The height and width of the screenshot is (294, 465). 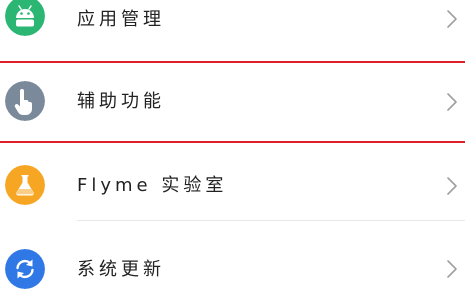 I want to click on settings-item-label: 系统更新, so click(x=121, y=269).